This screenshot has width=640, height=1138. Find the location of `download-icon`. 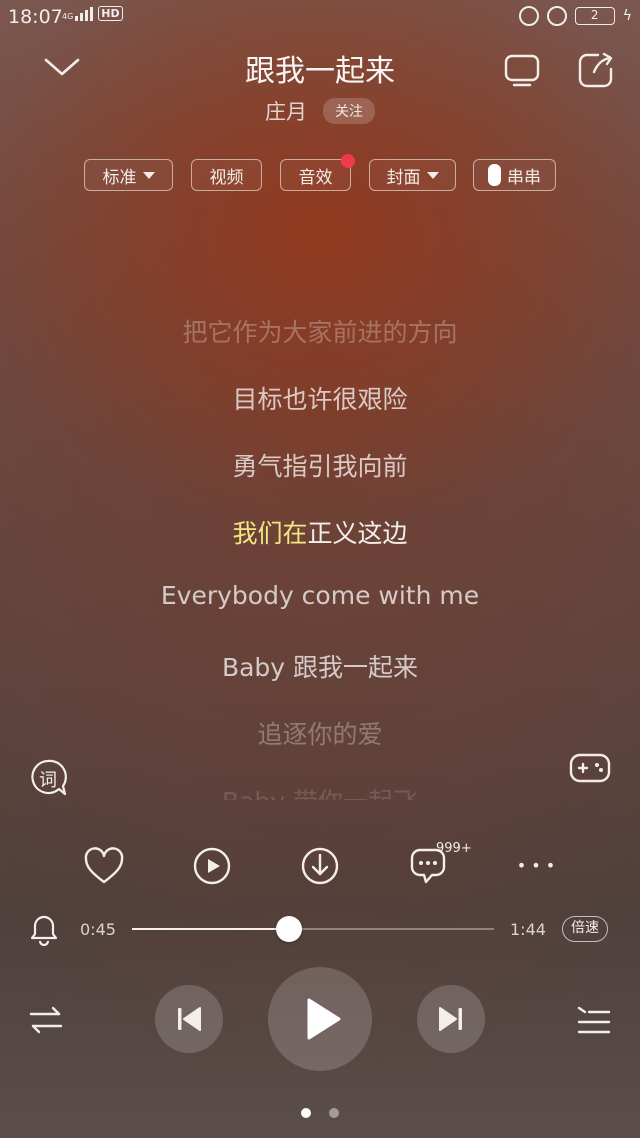

download-icon is located at coordinates (320, 866).